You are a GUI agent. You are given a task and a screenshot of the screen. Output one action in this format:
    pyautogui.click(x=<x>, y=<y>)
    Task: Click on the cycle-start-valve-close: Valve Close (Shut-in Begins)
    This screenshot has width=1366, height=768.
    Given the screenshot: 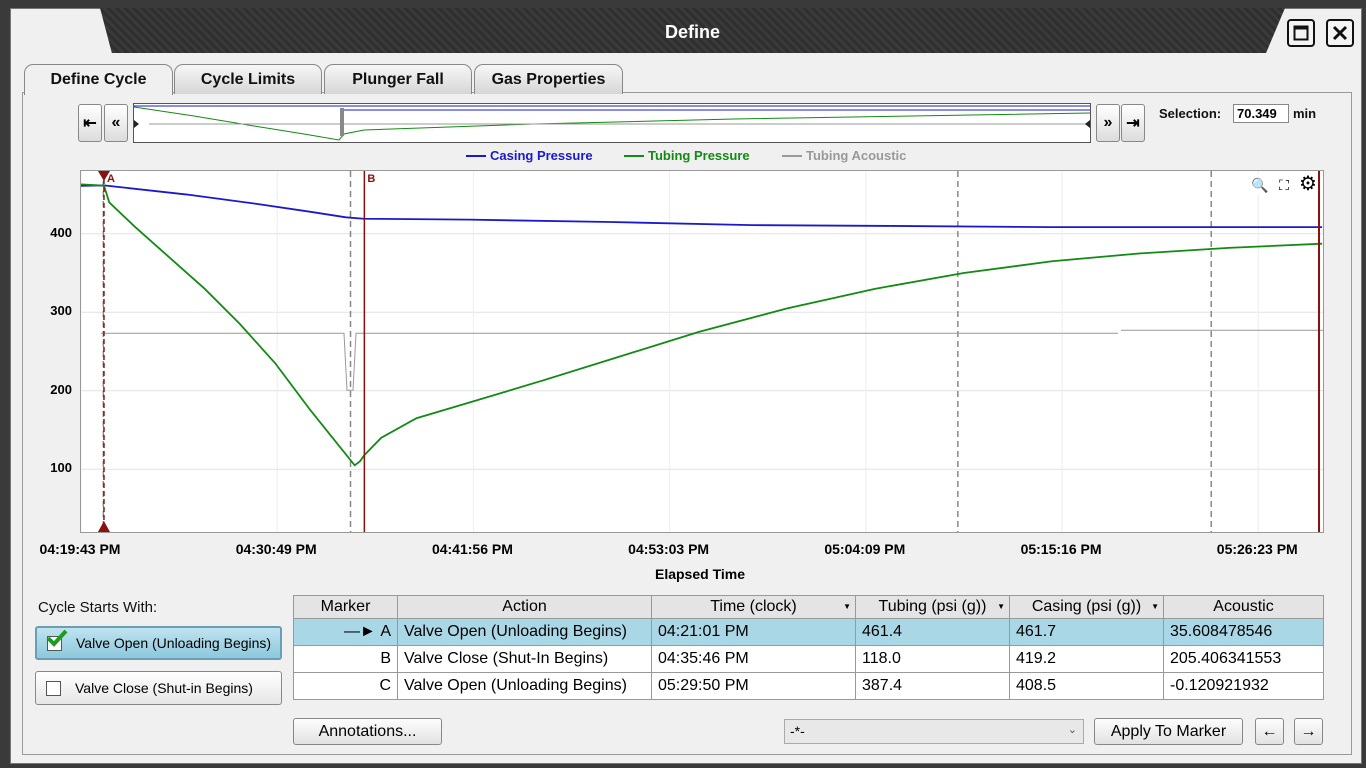 What is the action you would take?
    pyautogui.click(x=158, y=688)
    